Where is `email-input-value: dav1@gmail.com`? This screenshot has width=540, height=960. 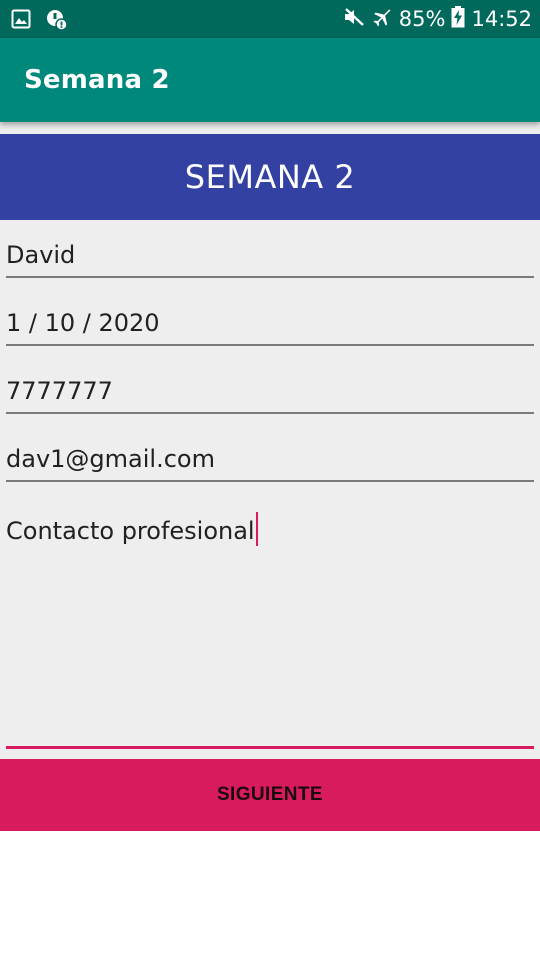 email-input-value: dav1@gmail.com is located at coordinates (110, 459).